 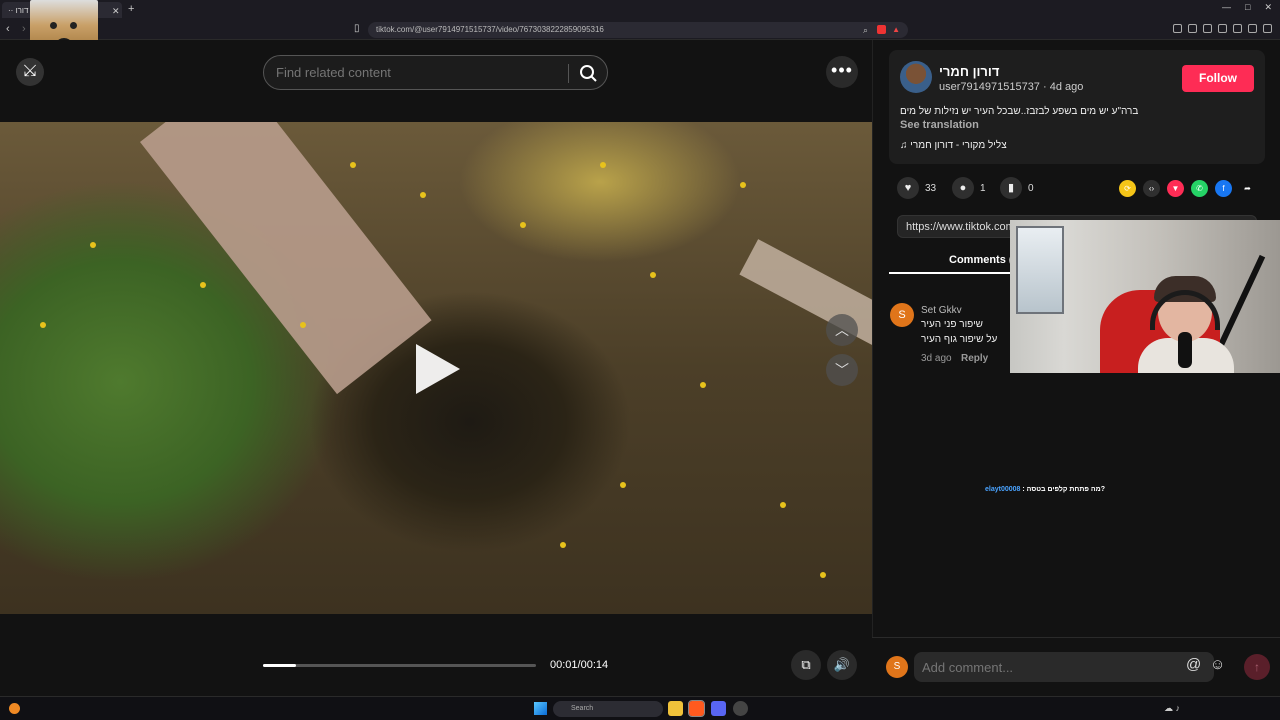 I want to click on save-count: 0, so click(x=1031, y=188).